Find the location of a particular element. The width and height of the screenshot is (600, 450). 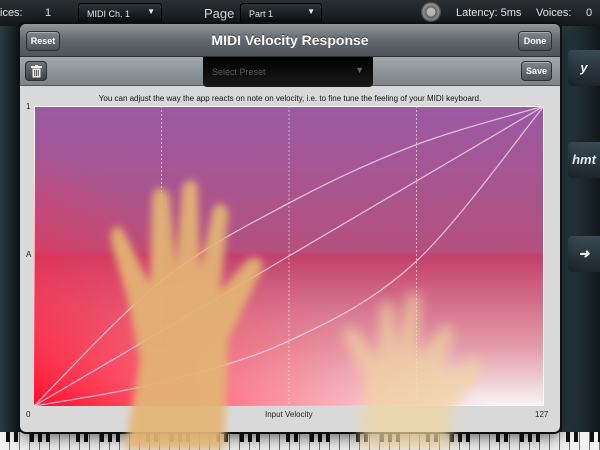

dialog-title: MIDI Velocity Response is located at coordinates (290, 40).